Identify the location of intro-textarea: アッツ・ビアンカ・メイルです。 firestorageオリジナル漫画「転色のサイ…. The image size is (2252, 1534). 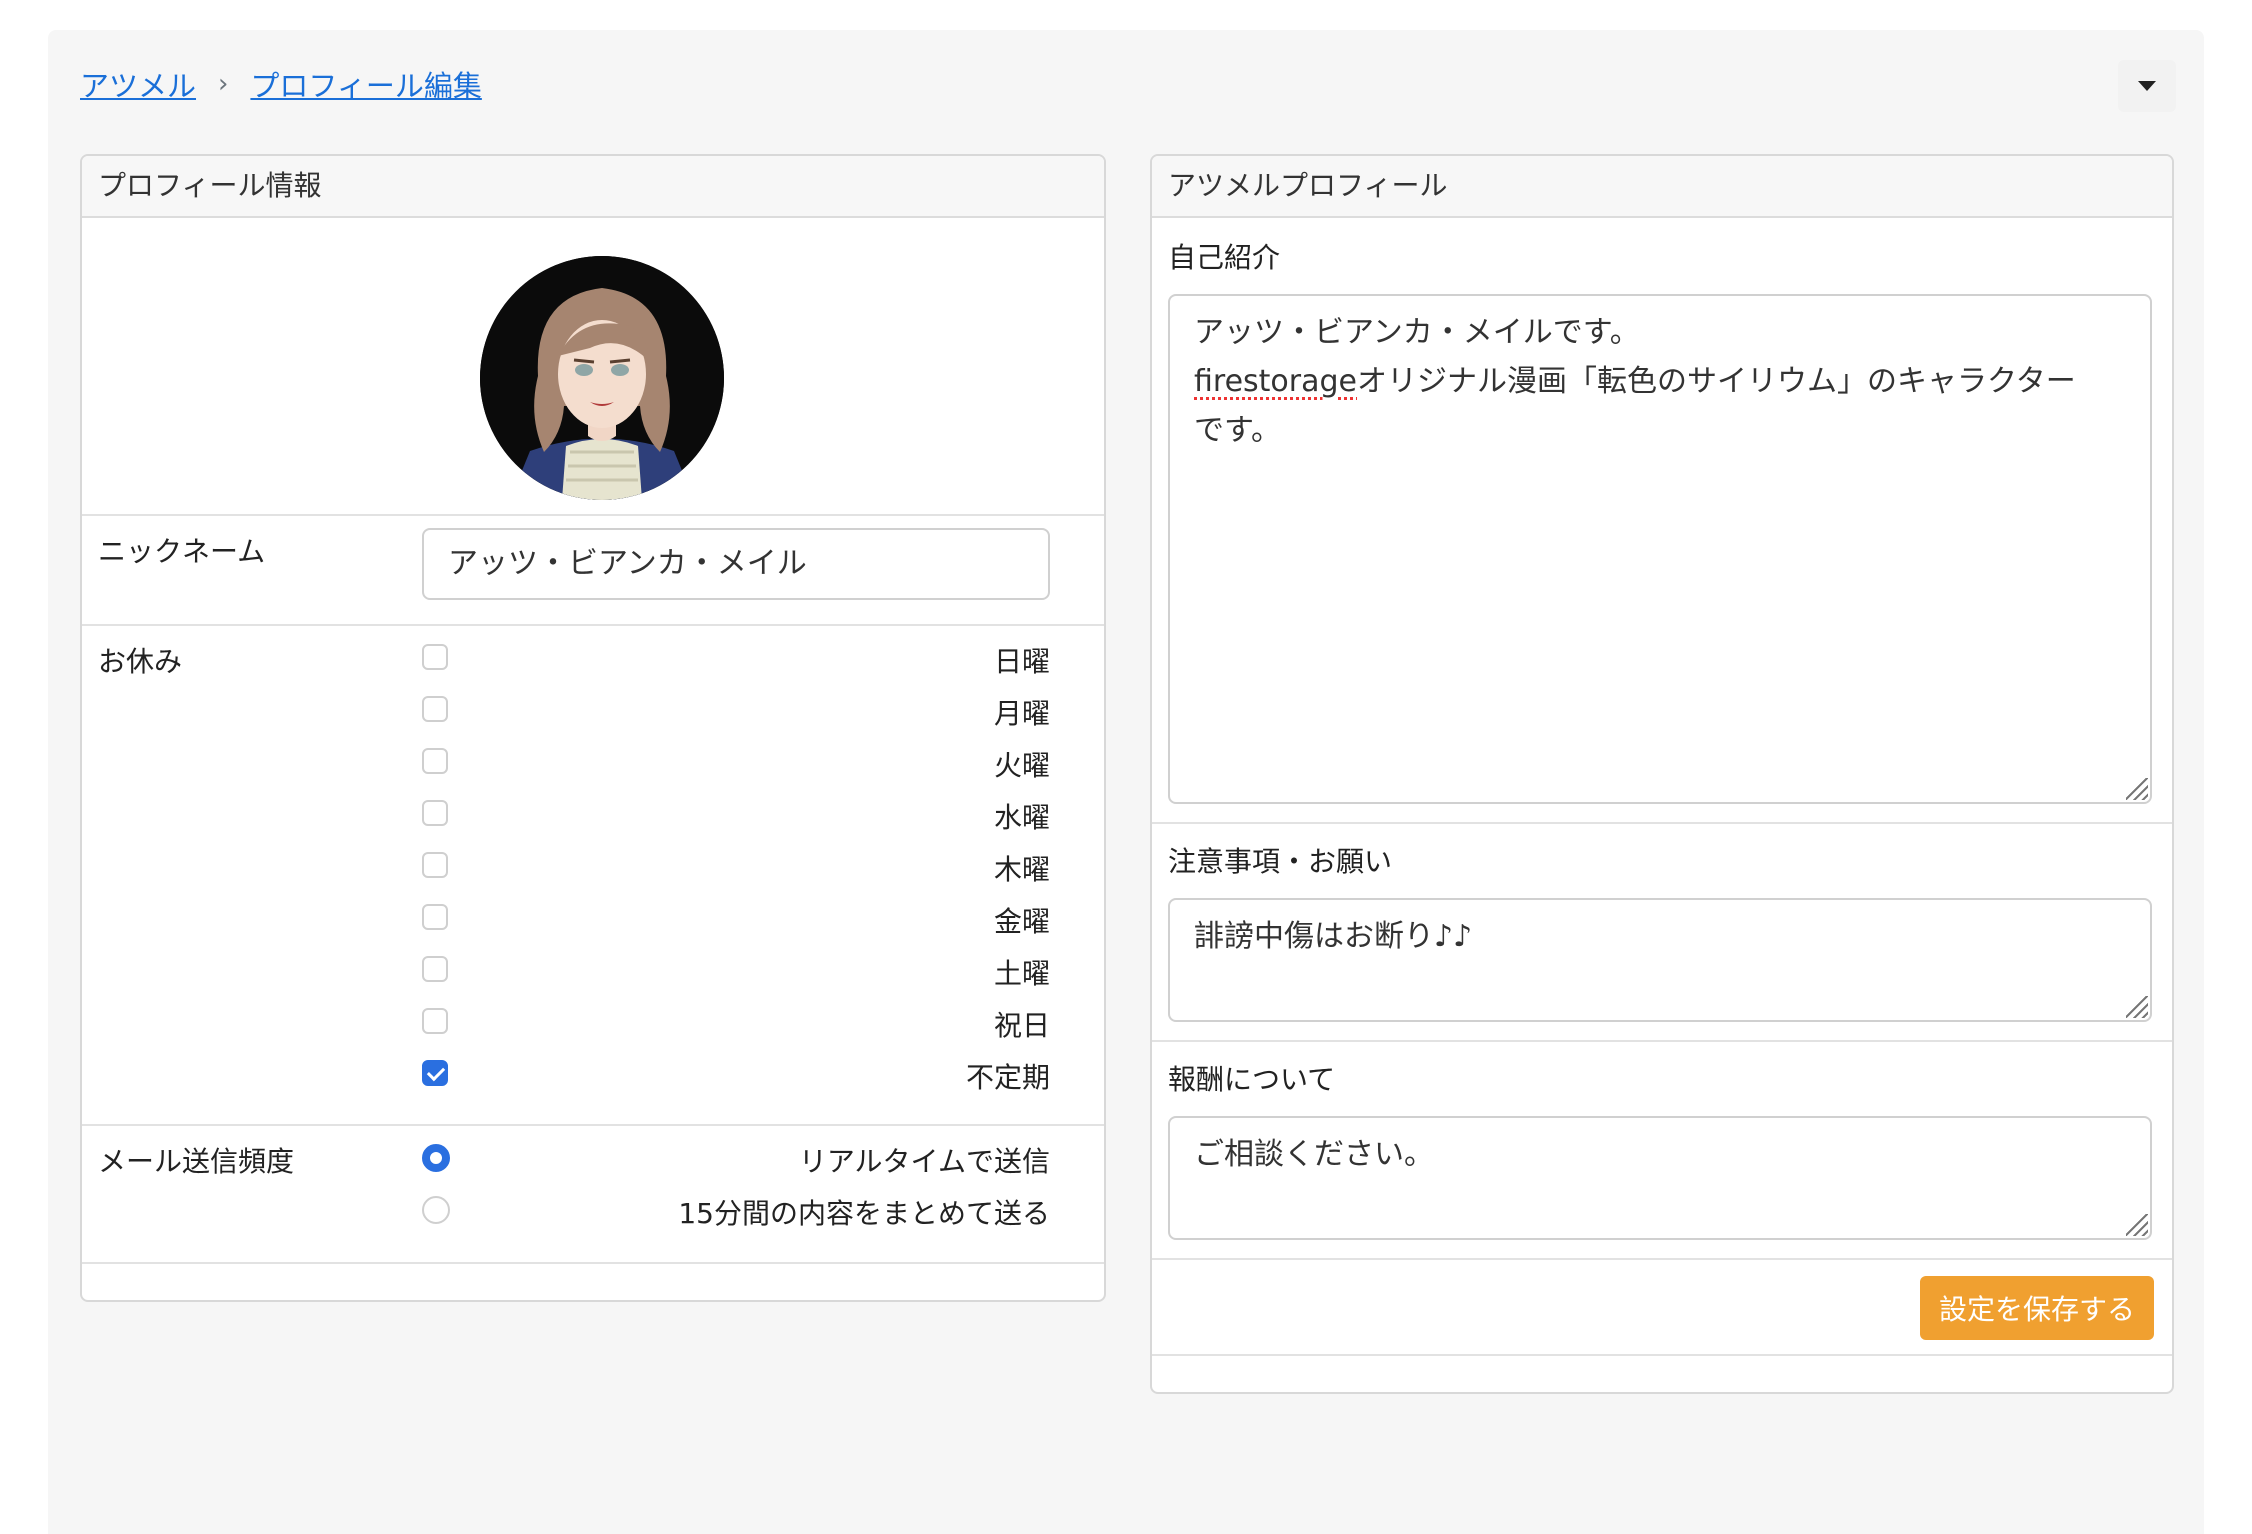
(1660, 549).